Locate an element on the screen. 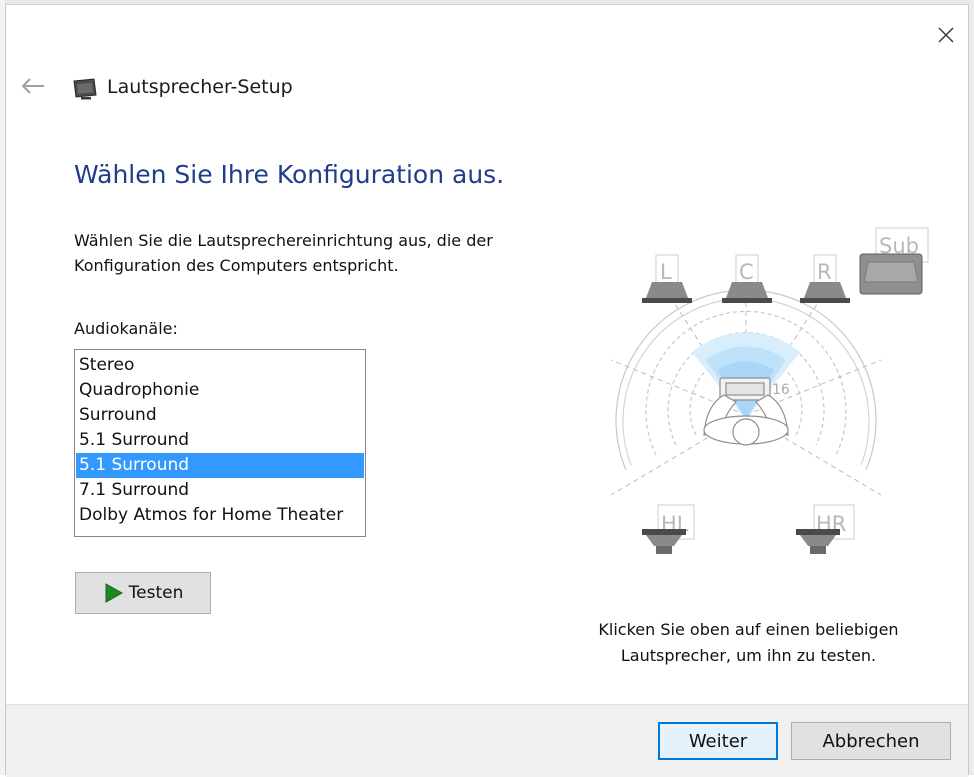 The height and width of the screenshot is (777, 974). test-button: Testen is located at coordinates (143, 593).